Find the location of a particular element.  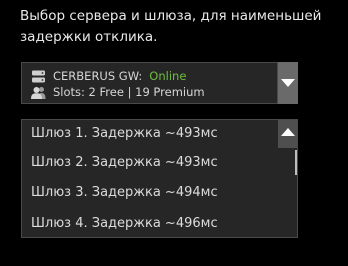

chevron-up-icon is located at coordinates (288, 132).